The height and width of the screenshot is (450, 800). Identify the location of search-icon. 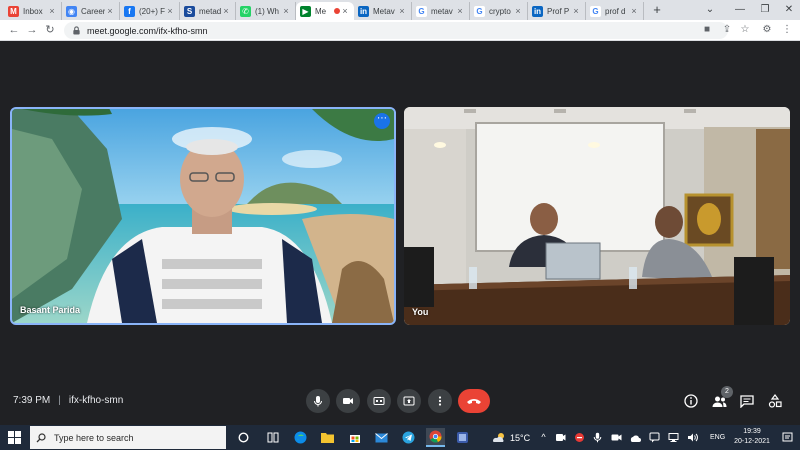
(41, 437).